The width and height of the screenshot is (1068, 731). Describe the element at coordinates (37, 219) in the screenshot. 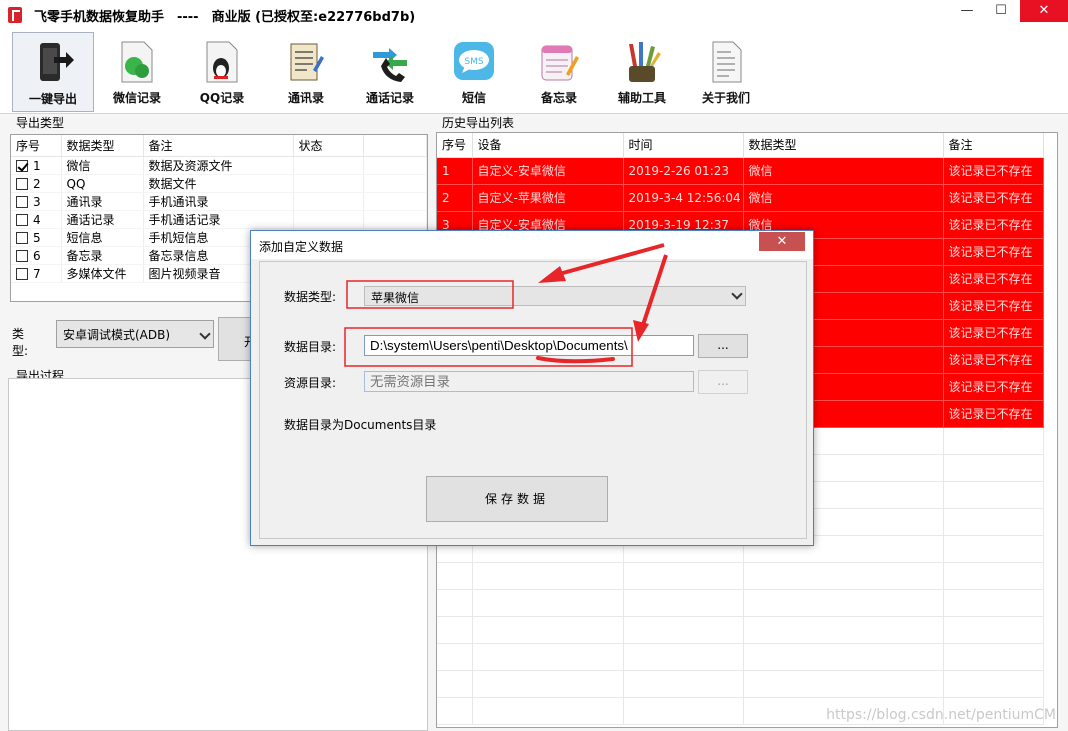

I see `row-index: 4` at that location.